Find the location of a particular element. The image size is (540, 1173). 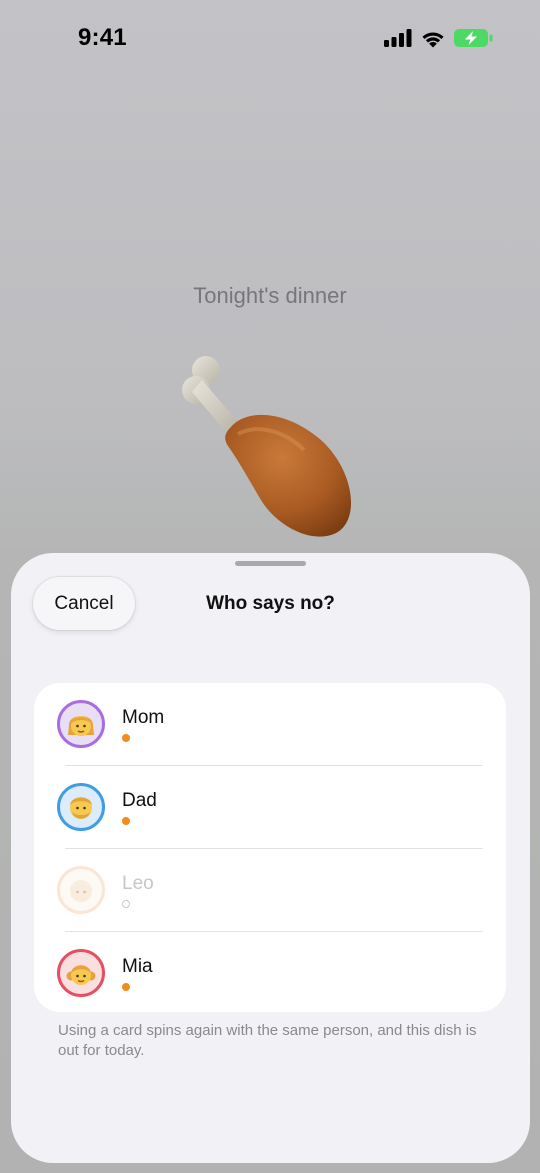

avatar-dad is located at coordinates (81, 807).